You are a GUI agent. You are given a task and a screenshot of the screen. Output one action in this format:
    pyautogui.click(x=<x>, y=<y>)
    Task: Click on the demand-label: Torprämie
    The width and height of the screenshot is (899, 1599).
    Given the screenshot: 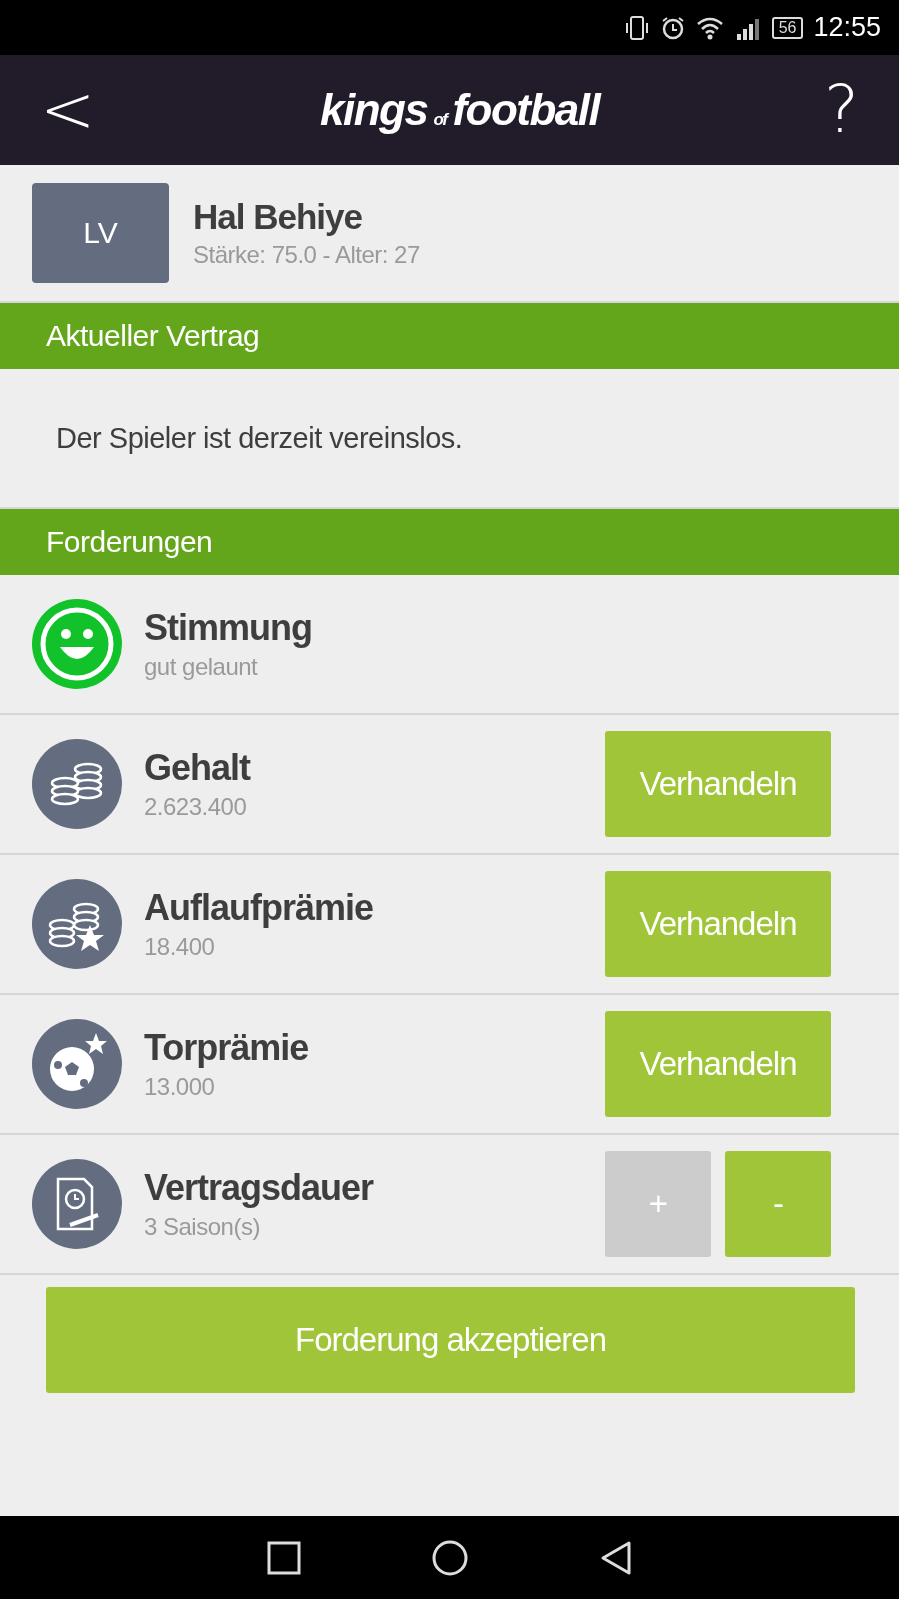 What is the action you would take?
    pyautogui.click(x=227, y=1048)
    